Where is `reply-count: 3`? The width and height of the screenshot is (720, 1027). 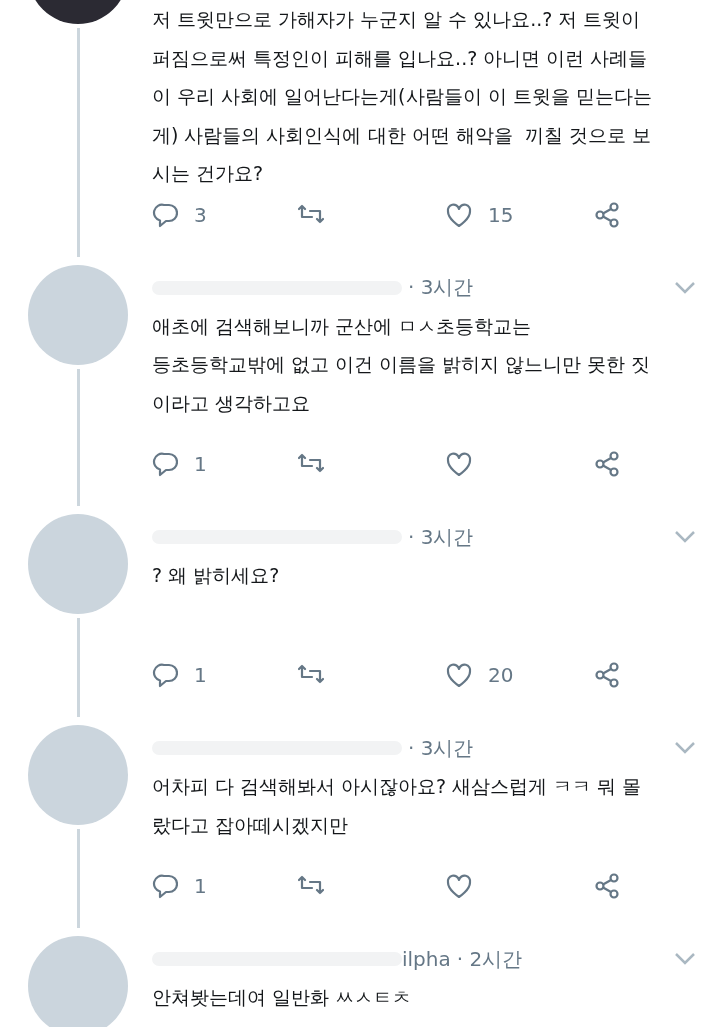 reply-count: 3 is located at coordinates (200, 214).